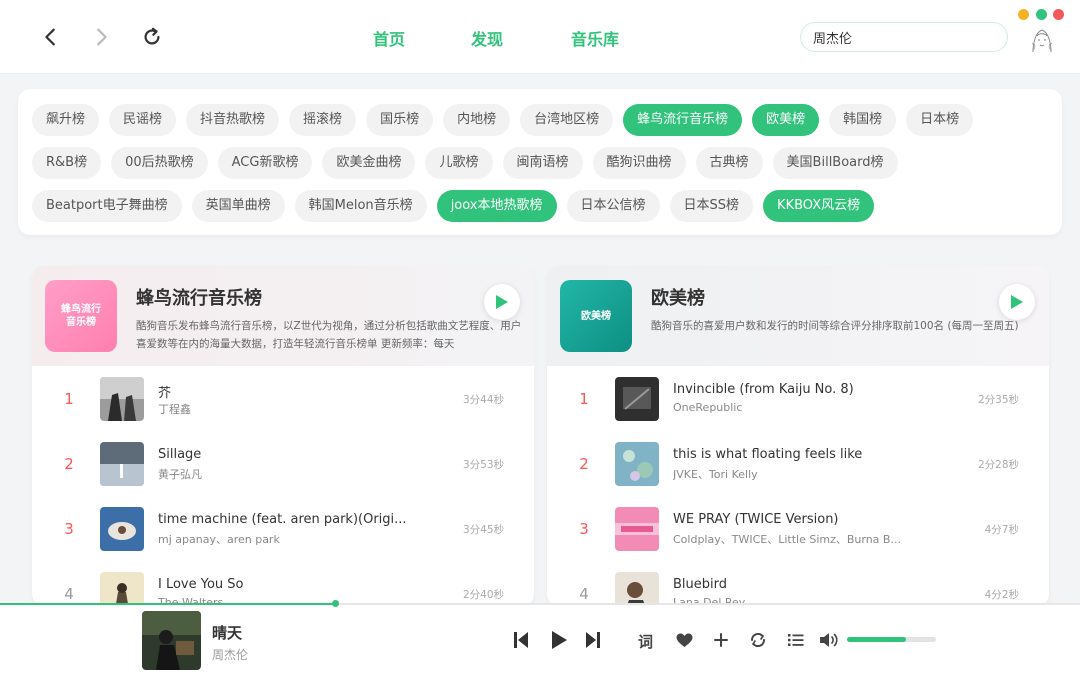 The height and width of the screenshot is (676, 1080). What do you see at coordinates (69, 464) in the screenshot?
I see `song-rank: 2` at bounding box center [69, 464].